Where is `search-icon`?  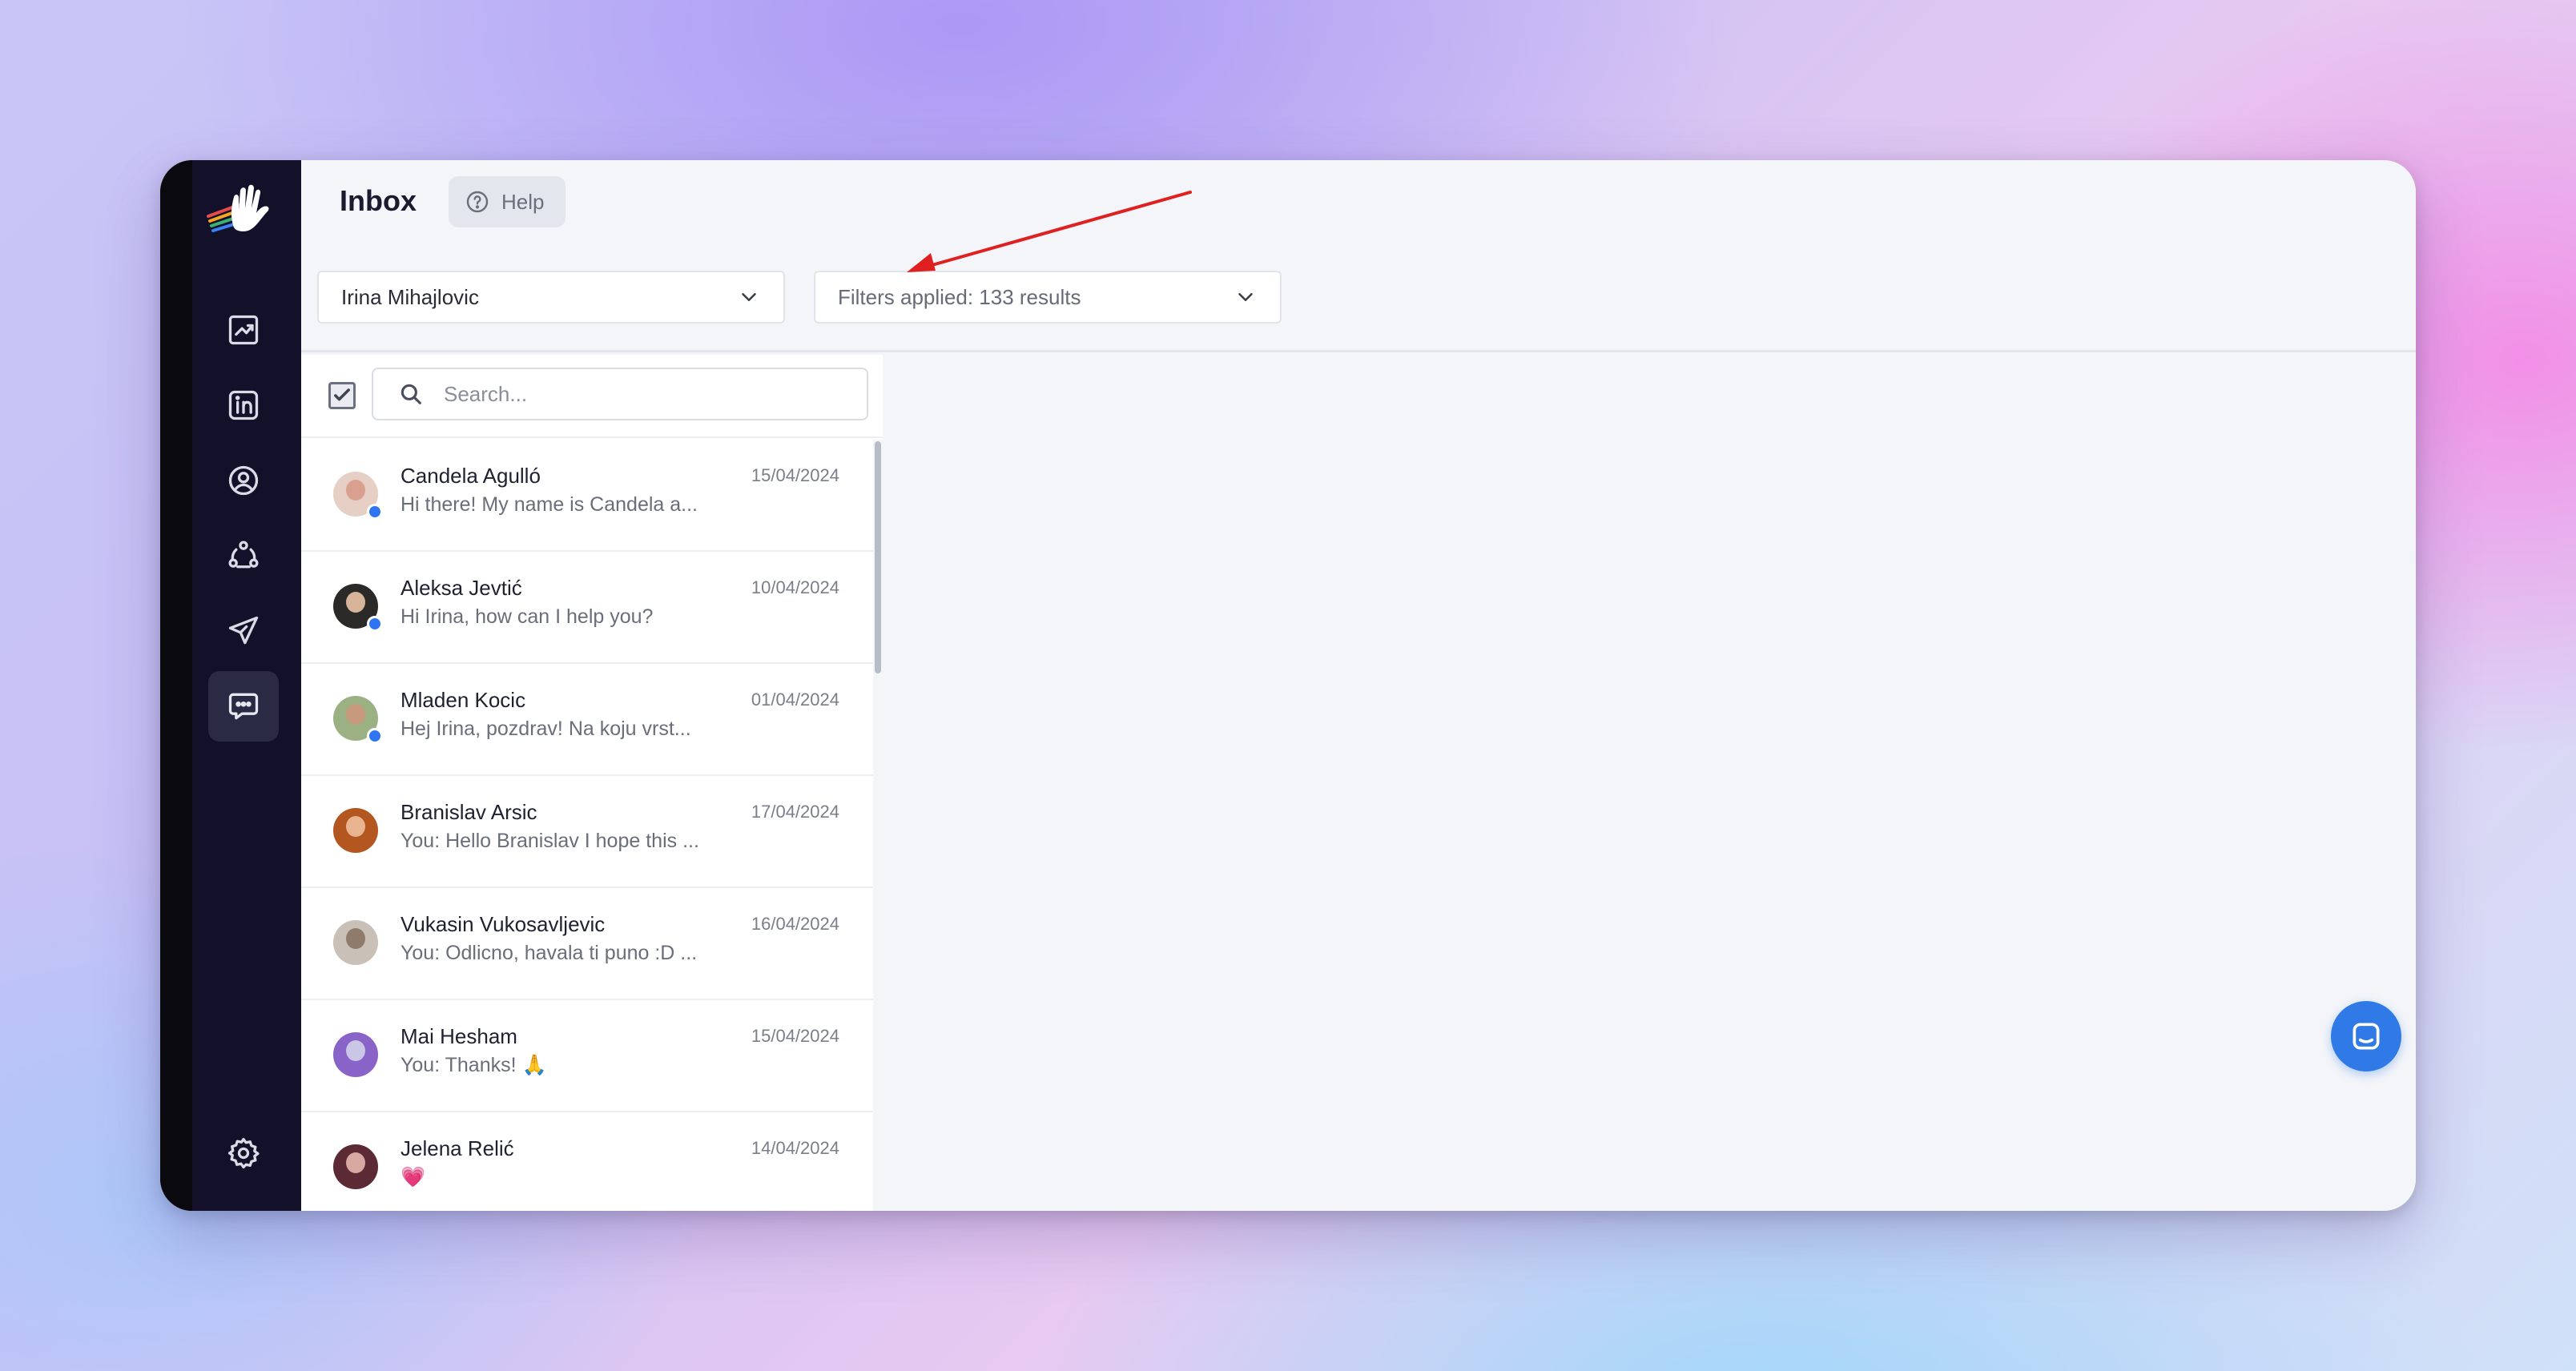
search-icon is located at coordinates (410, 394).